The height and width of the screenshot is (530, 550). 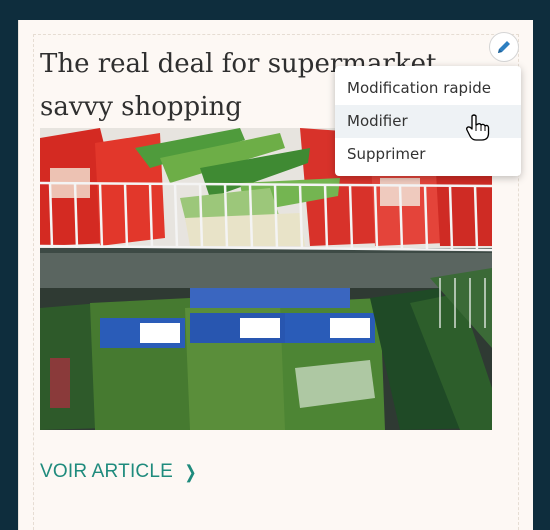 What do you see at coordinates (190, 471) in the screenshot?
I see `chevron-right-icon: ❯` at bounding box center [190, 471].